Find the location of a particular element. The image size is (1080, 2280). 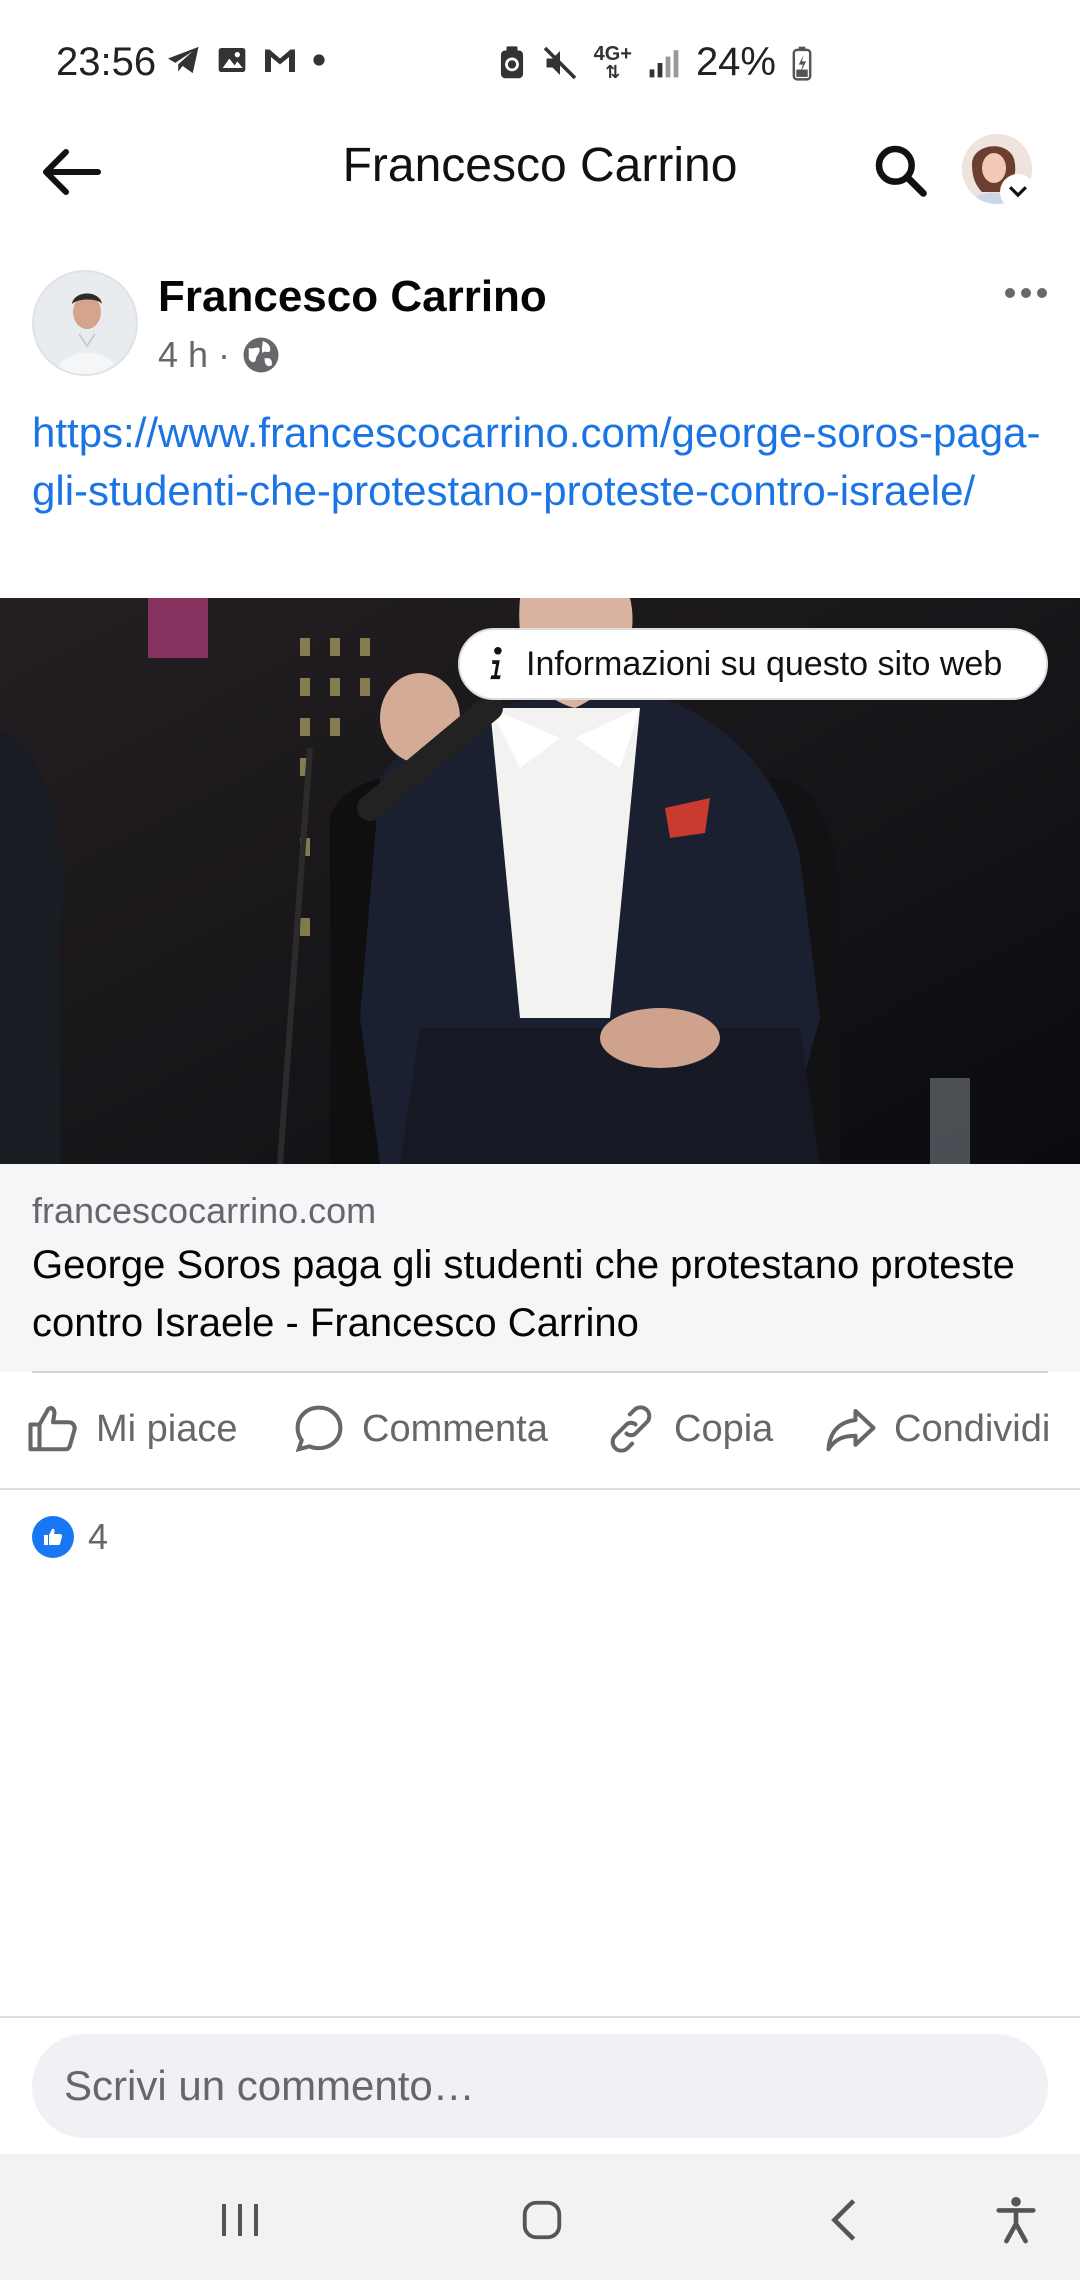

like-button: Mi piace is located at coordinates (132, 1429).